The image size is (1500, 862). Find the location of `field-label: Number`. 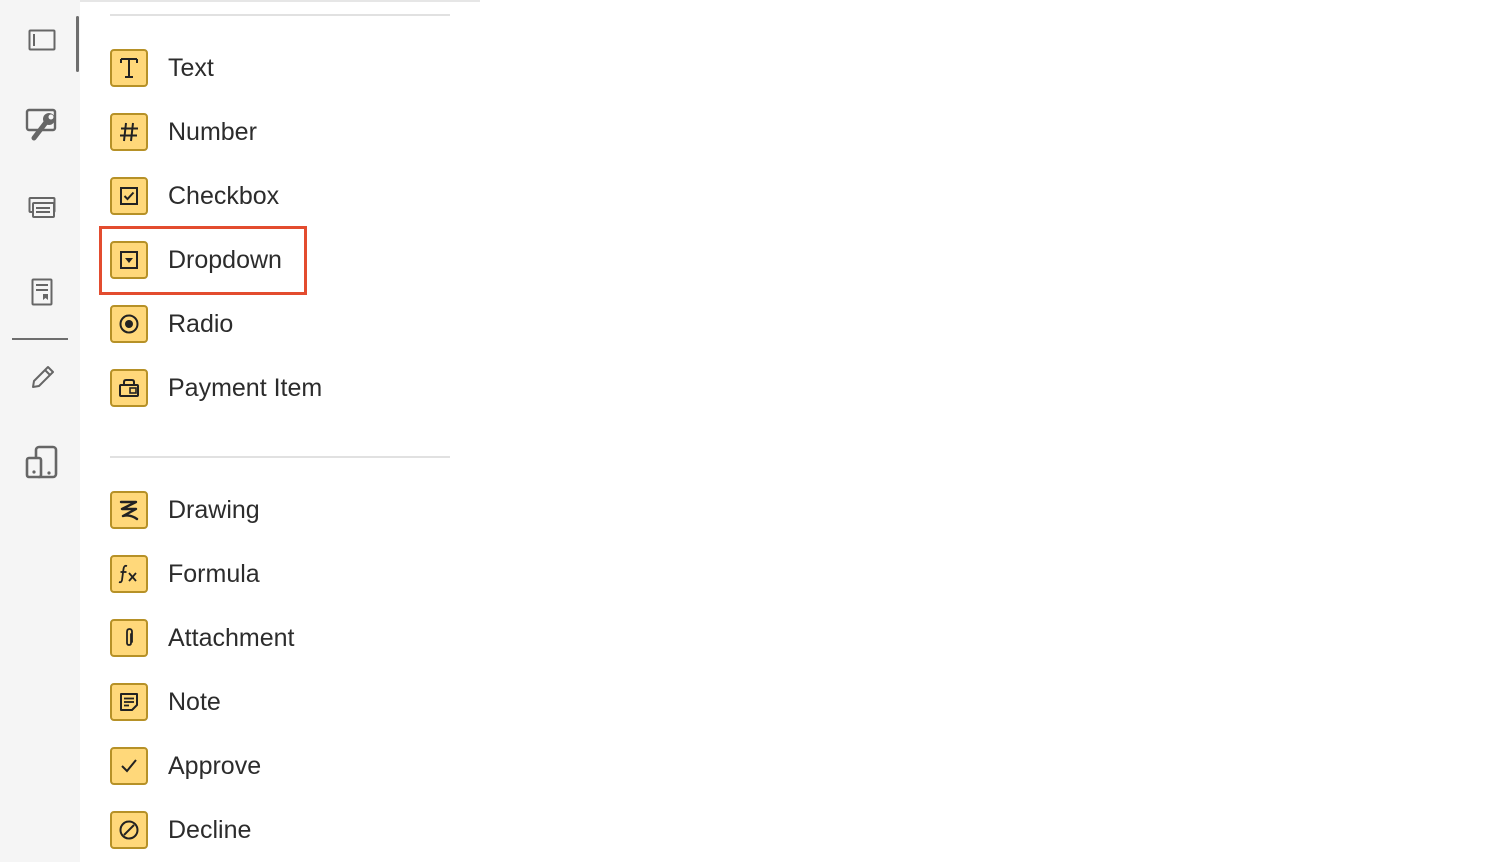

field-label: Number is located at coordinates (212, 131).